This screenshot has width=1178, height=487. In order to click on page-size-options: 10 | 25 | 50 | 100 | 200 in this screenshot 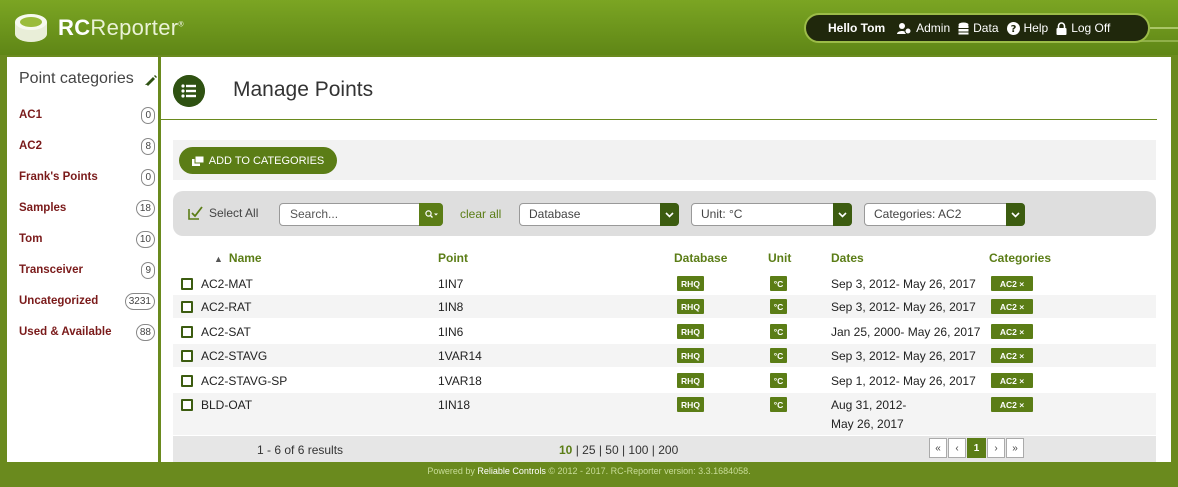, I will do `click(618, 450)`.